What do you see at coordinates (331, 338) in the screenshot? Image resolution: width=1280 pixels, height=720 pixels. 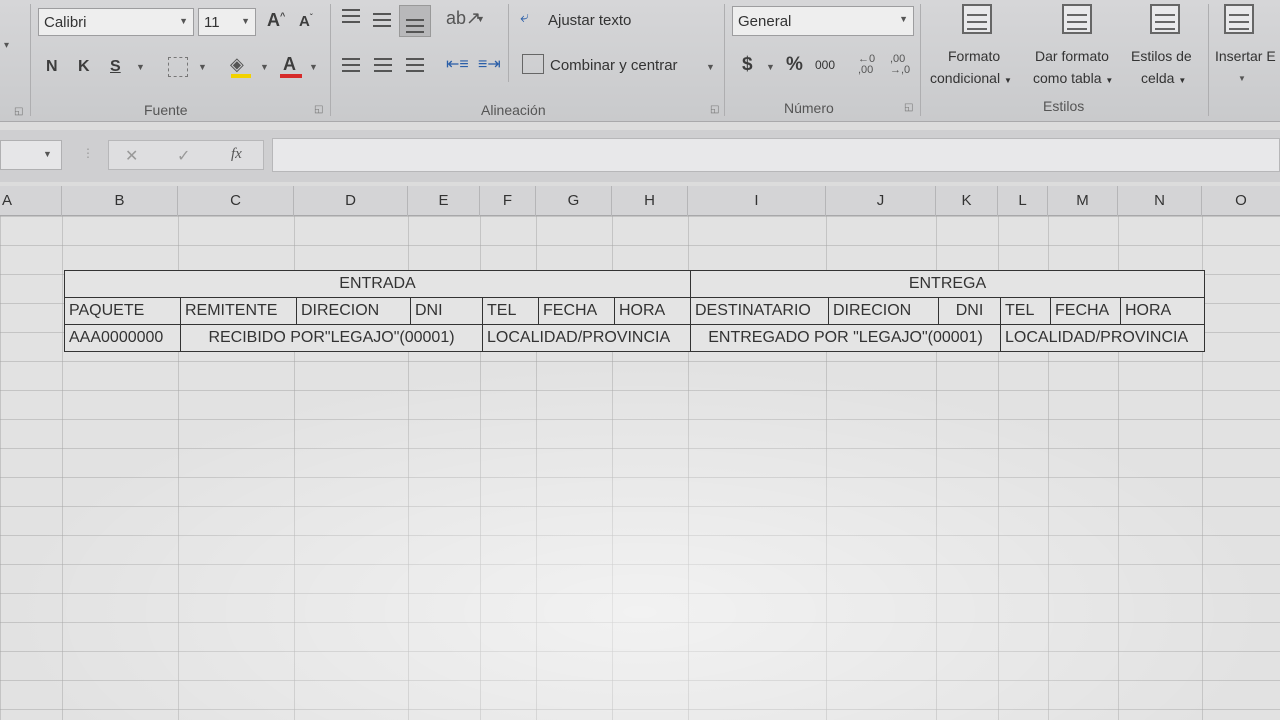 I see `recibido-cell: RECIBIDO POR"LEGAJO"(00001)` at bounding box center [331, 338].